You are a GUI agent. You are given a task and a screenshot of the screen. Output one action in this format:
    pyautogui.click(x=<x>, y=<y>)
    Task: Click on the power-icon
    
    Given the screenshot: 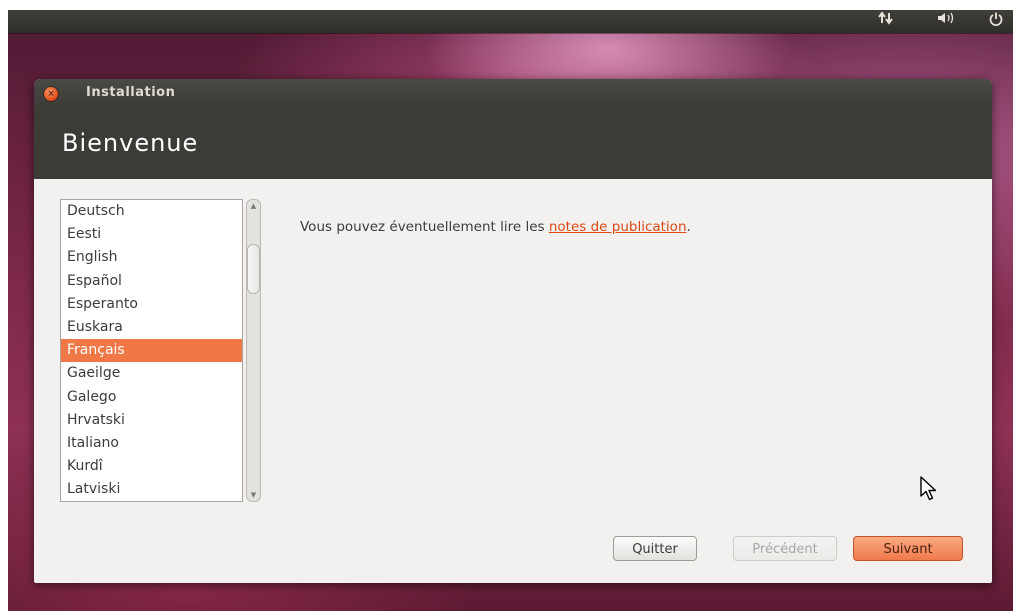 What is the action you would take?
    pyautogui.click(x=996, y=21)
    